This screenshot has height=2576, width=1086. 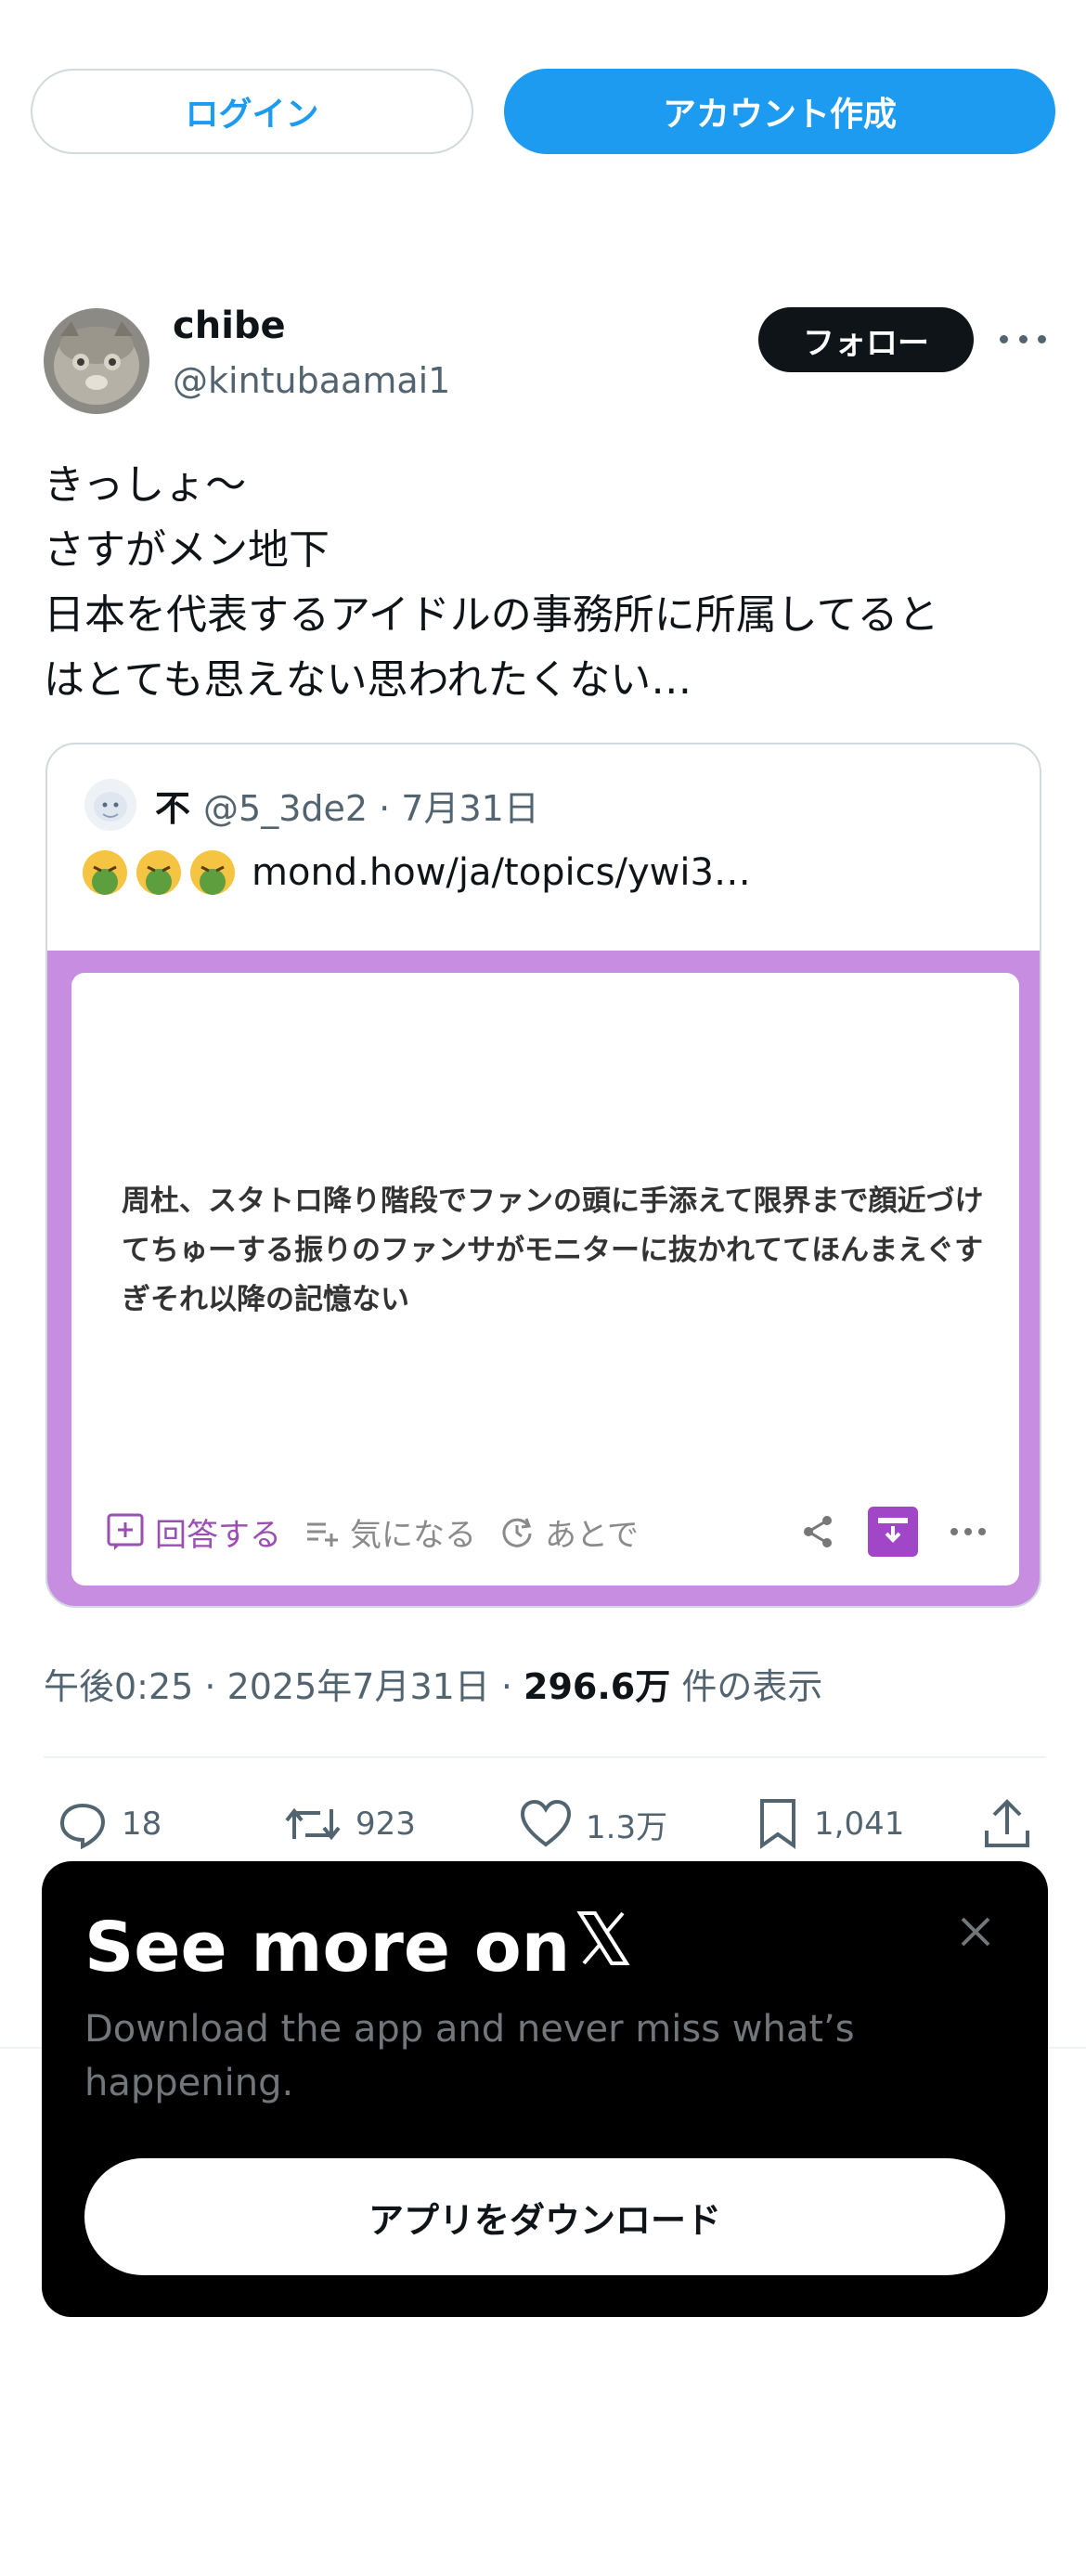 I want to click on bookmark-icon, so click(x=777, y=1824).